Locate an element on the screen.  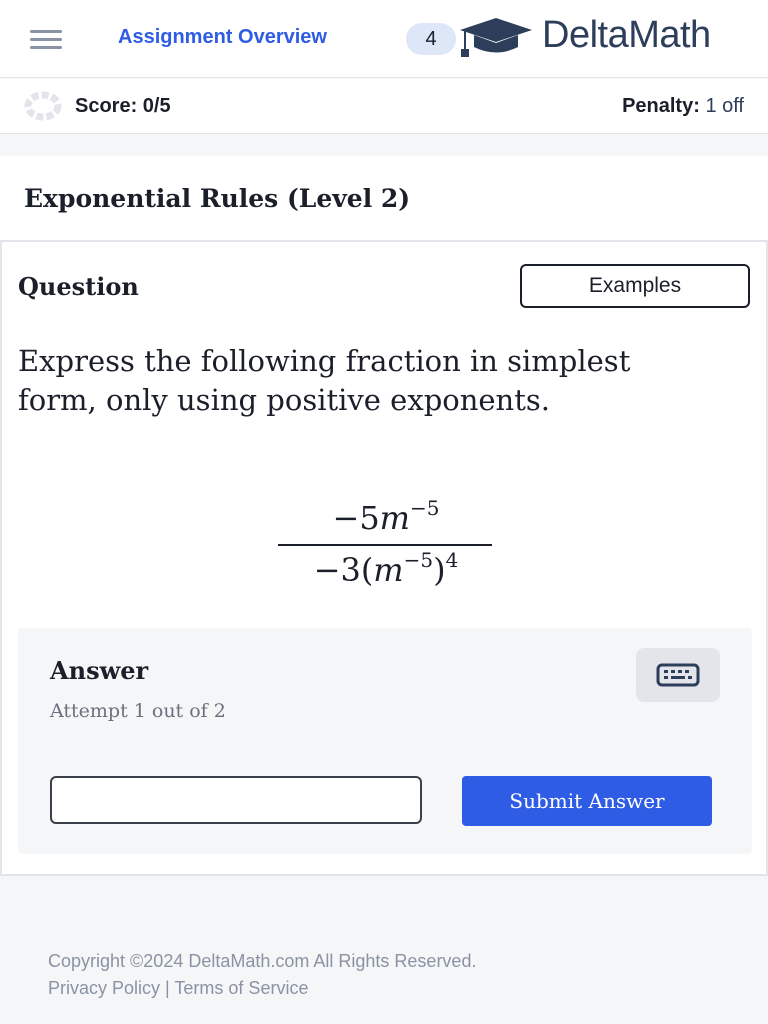
problem-title-card: Exponential Rules (Level 2) is located at coordinates (384, 198).